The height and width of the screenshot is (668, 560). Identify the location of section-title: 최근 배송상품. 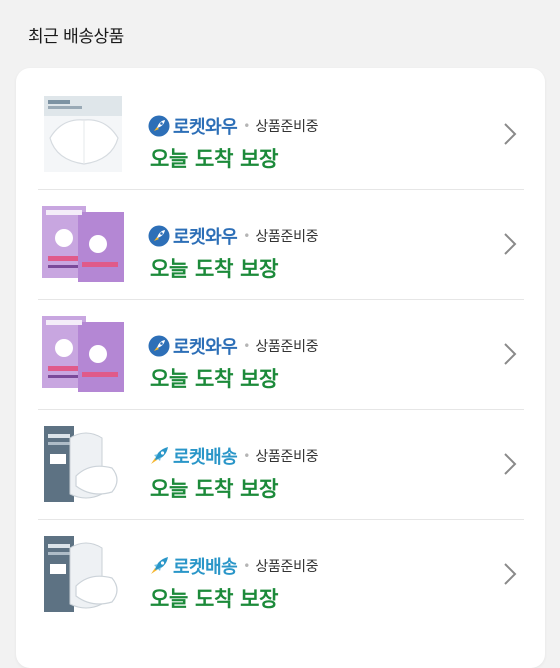
(76, 37).